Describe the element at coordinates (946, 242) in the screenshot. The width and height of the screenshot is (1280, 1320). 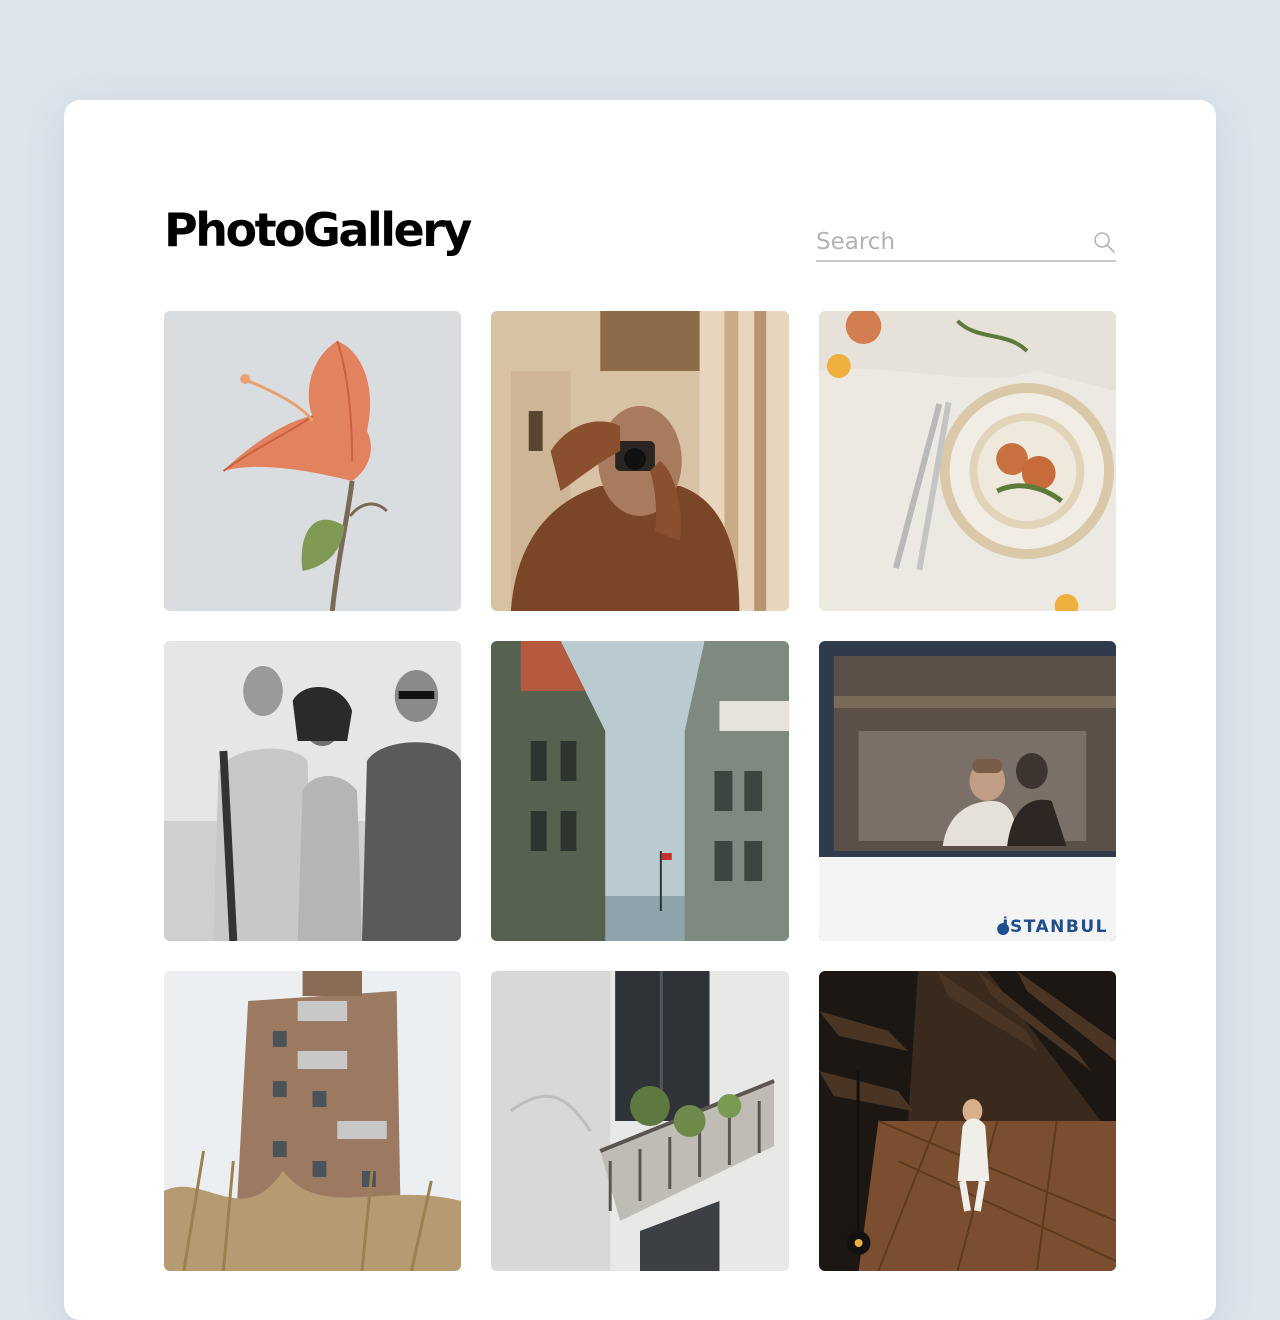
I see `search-input` at that location.